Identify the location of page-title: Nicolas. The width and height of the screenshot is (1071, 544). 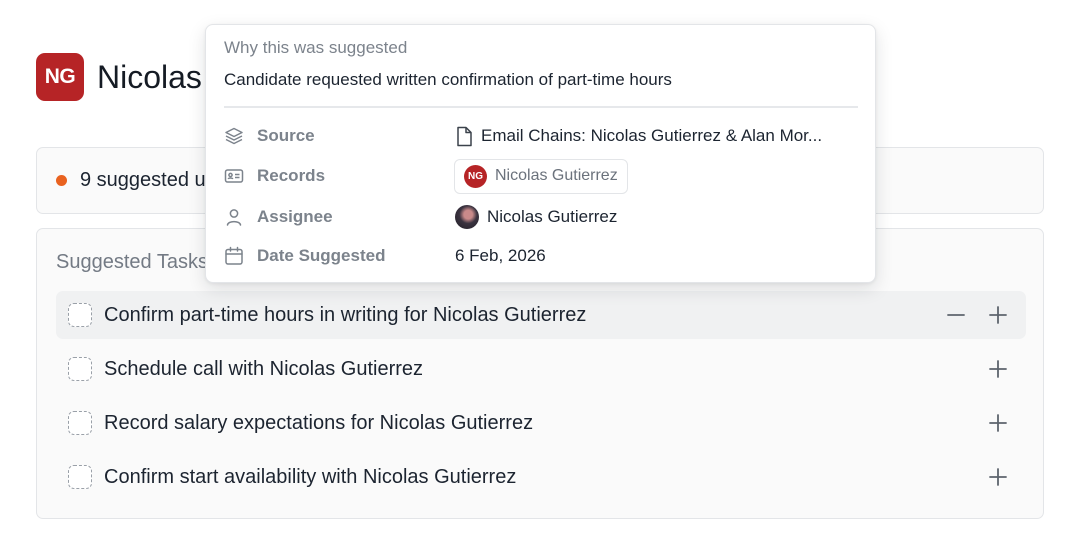
(149, 76).